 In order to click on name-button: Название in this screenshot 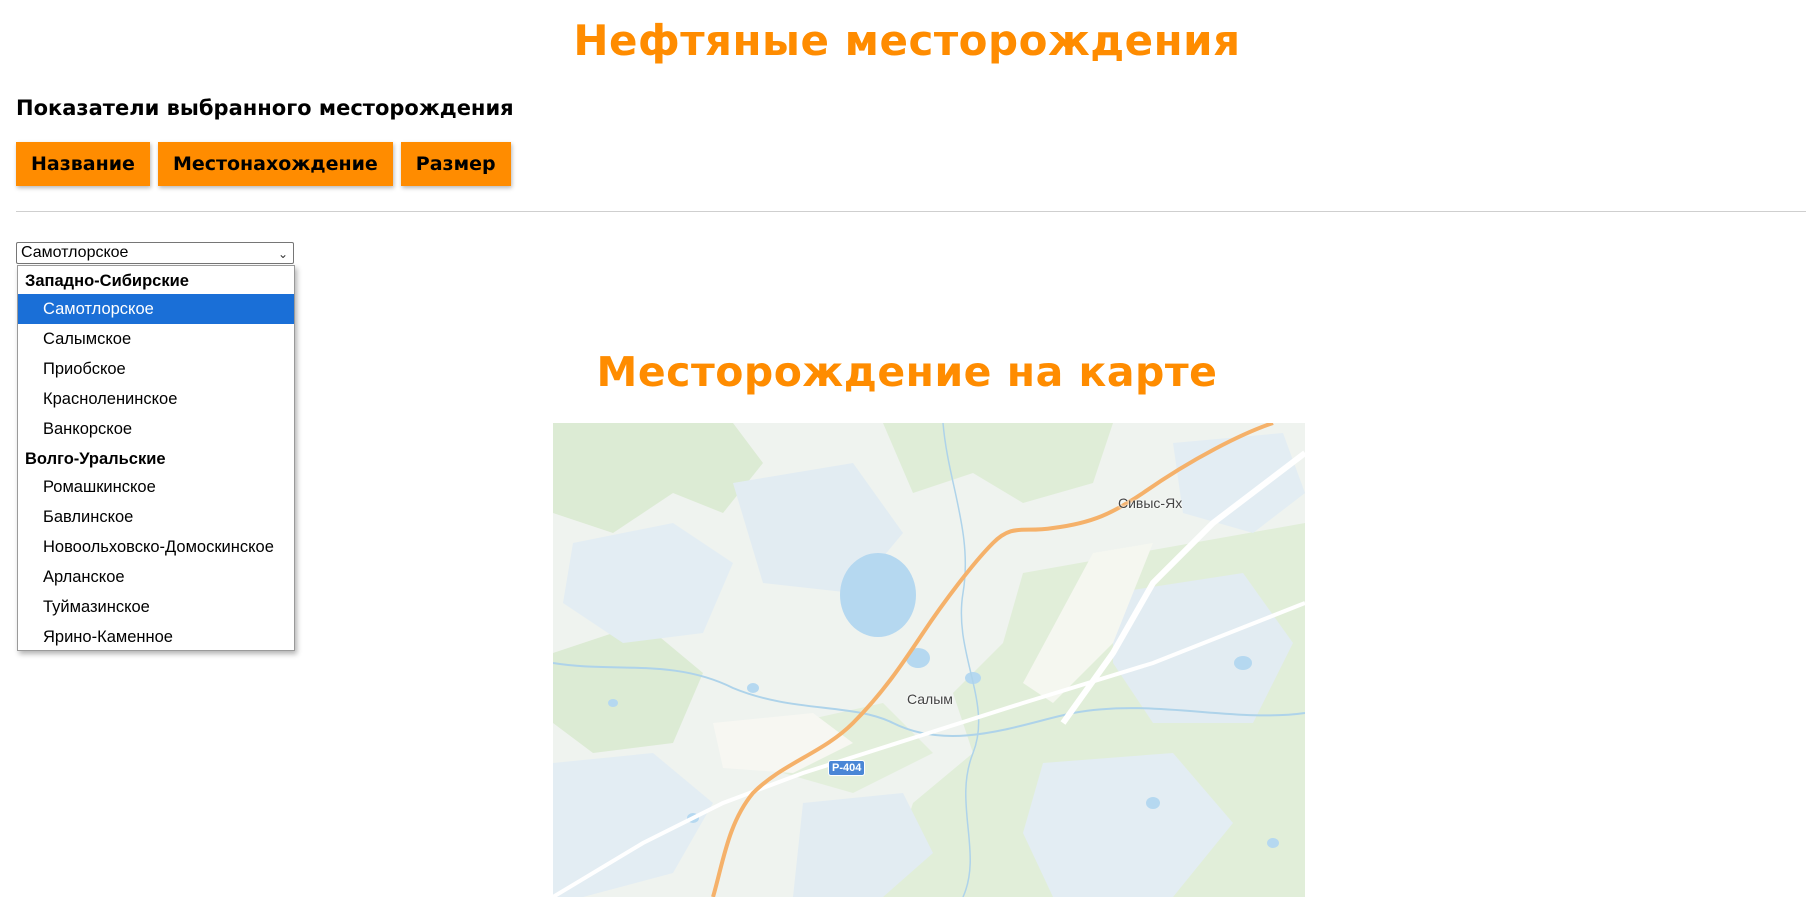, I will do `click(83, 164)`.